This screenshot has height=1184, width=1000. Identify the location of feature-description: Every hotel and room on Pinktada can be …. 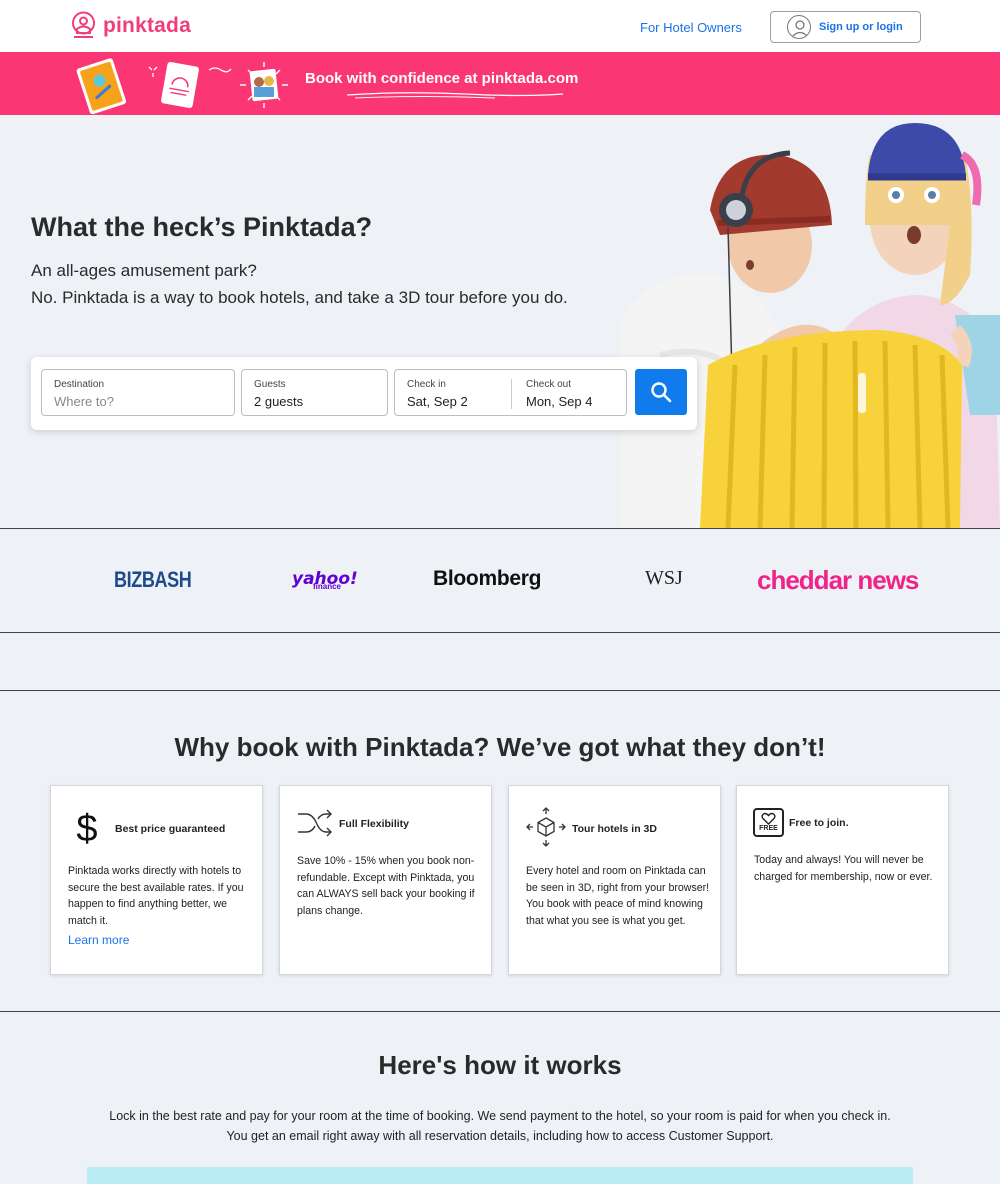
(618, 896).